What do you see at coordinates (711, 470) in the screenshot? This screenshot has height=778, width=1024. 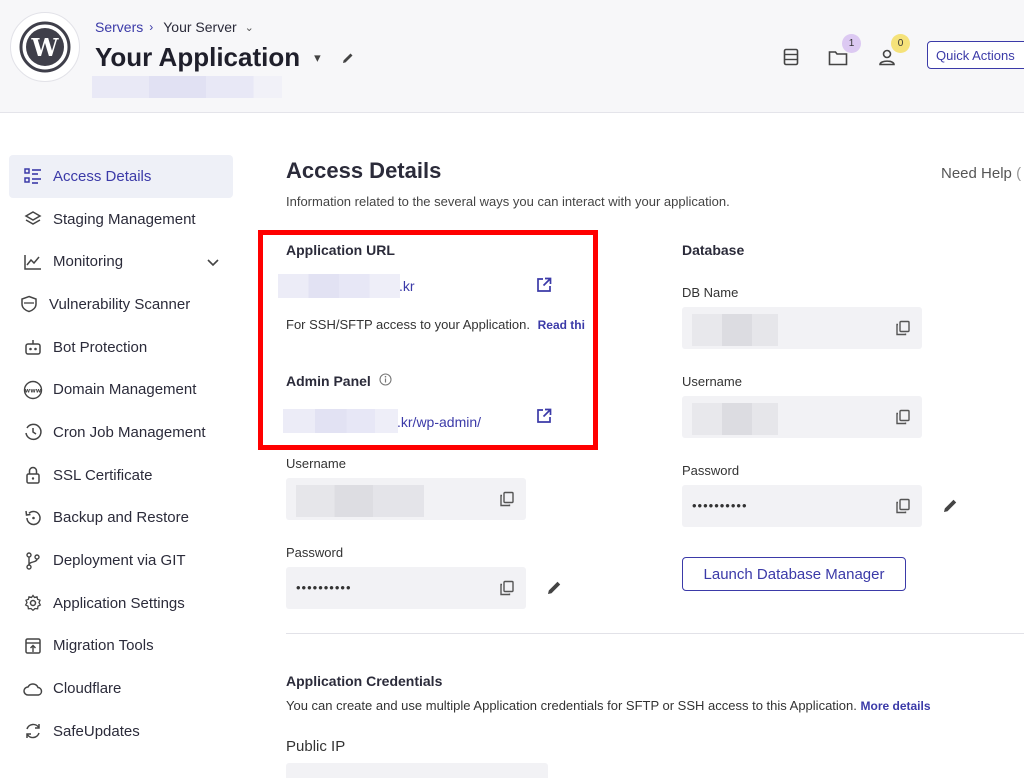 I see `db-password-label: Password` at bounding box center [711, 470].